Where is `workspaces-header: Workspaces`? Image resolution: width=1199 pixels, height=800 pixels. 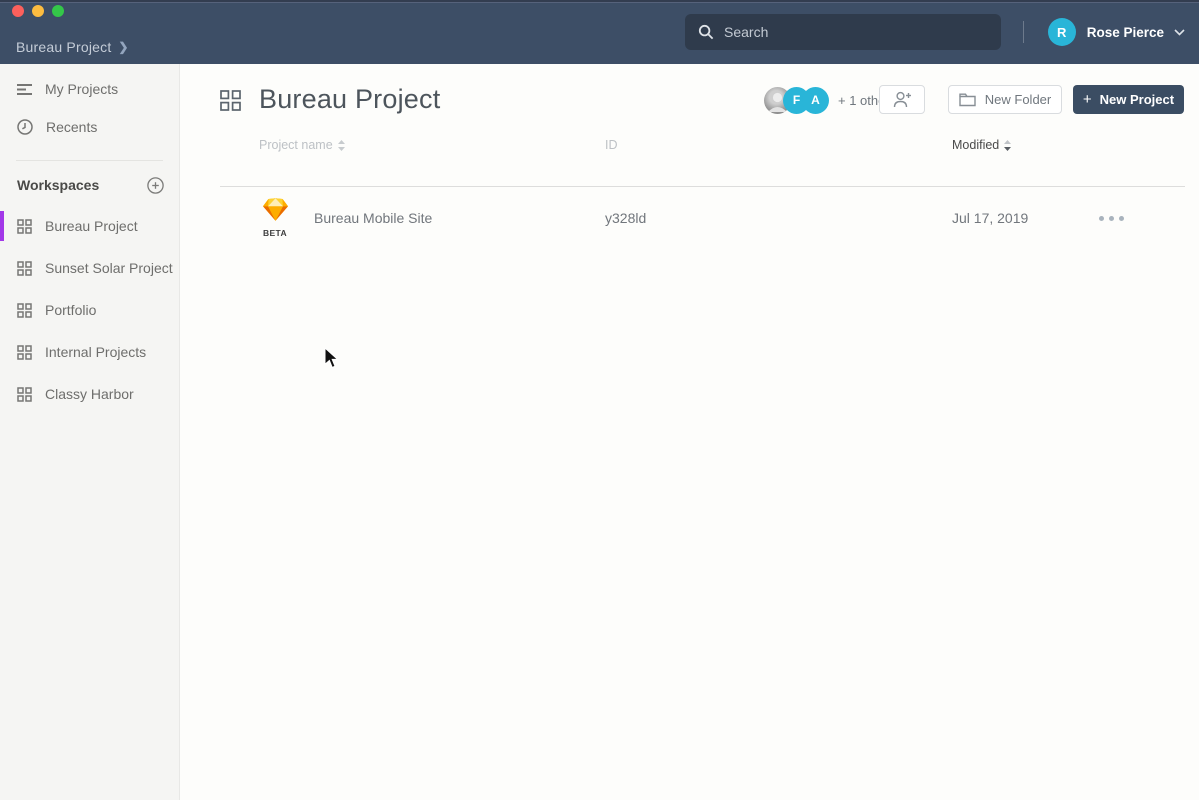
workspaces-header: Workspaces is located at coordinates (89, 185).